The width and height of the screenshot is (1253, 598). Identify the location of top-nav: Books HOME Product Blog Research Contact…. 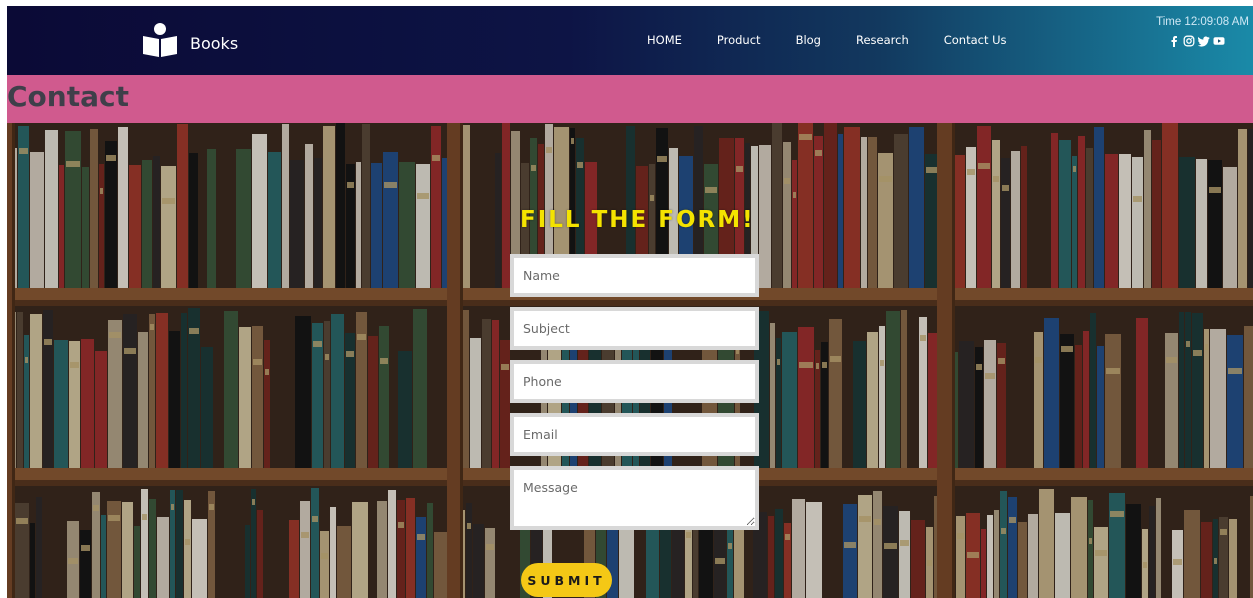
(630, 40).